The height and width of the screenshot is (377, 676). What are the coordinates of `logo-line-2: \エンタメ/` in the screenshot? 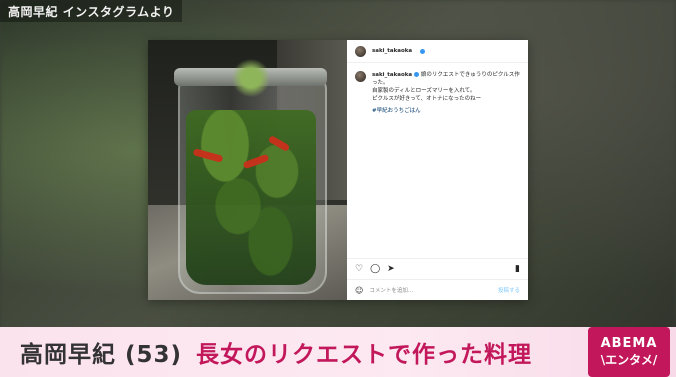 It's located at (629, 360).